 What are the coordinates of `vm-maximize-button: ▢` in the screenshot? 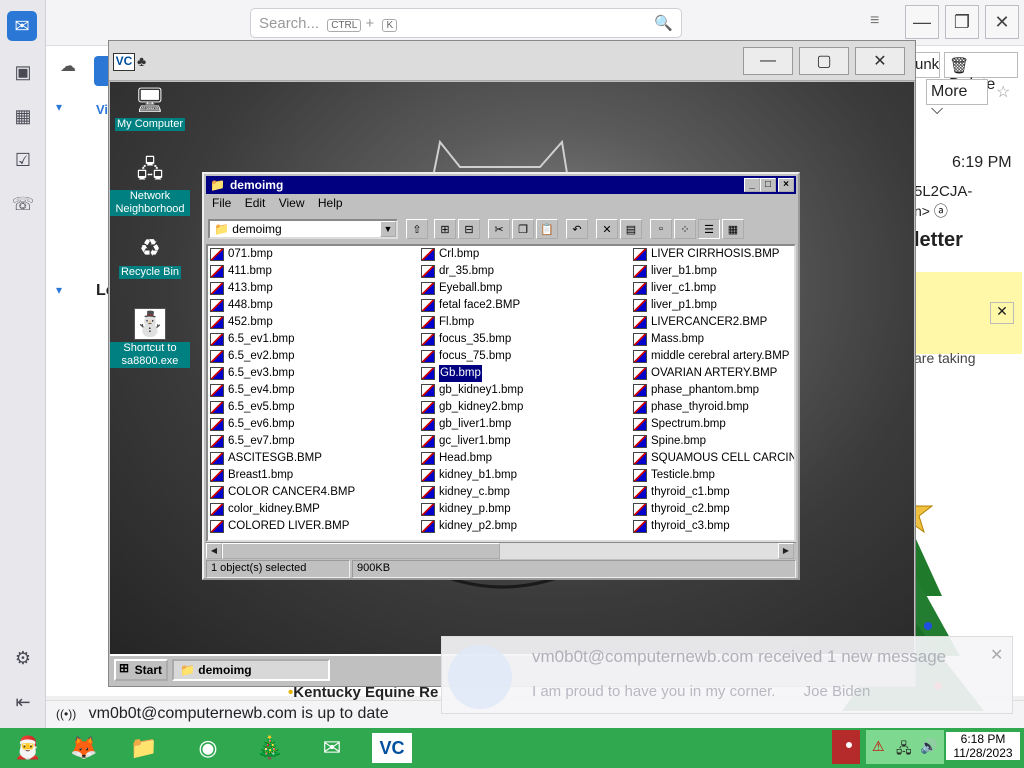 It's located at (824, 61).